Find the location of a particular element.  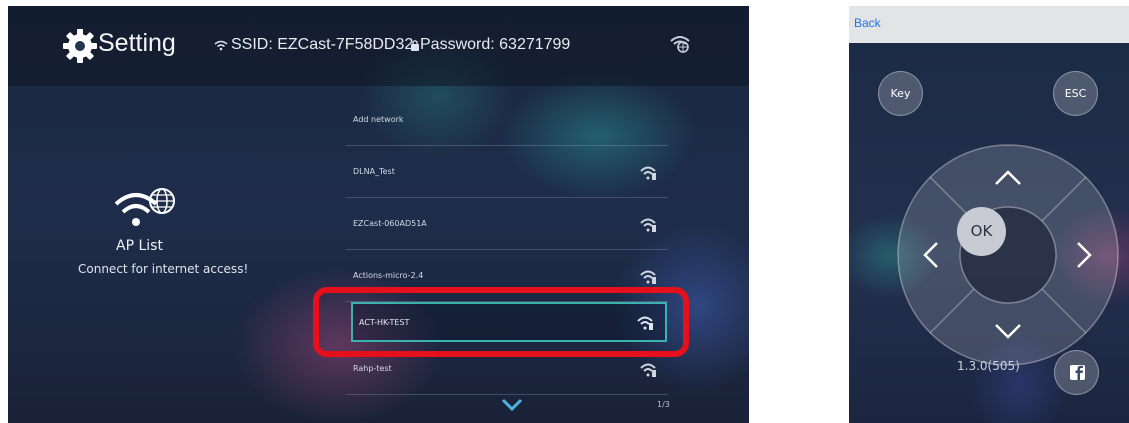

password-label: Password: 63271799 is located at coordinates (490, 45).